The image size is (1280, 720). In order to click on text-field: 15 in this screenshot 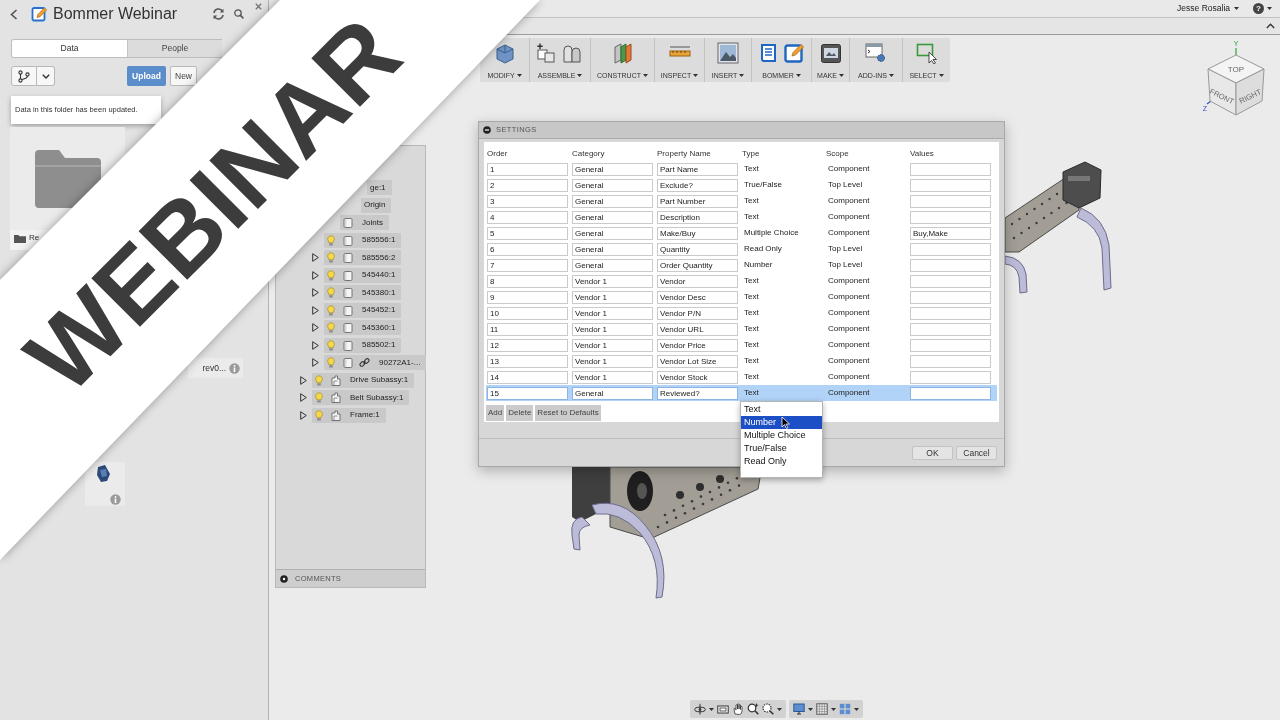, I will do `click(527, 393)`.